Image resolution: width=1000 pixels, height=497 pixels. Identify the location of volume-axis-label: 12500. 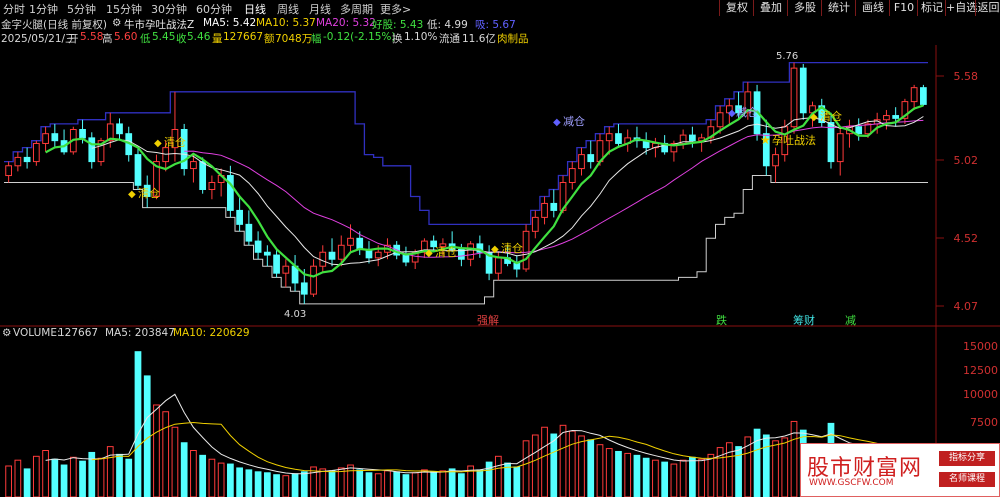
(980, 370).